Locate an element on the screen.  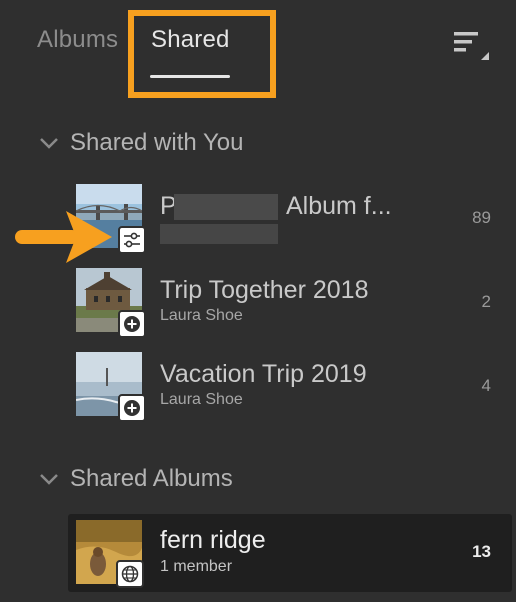
album-row: Vacation Trip 2019 Laura Shoe 4 is located at coordinates (258, 388).